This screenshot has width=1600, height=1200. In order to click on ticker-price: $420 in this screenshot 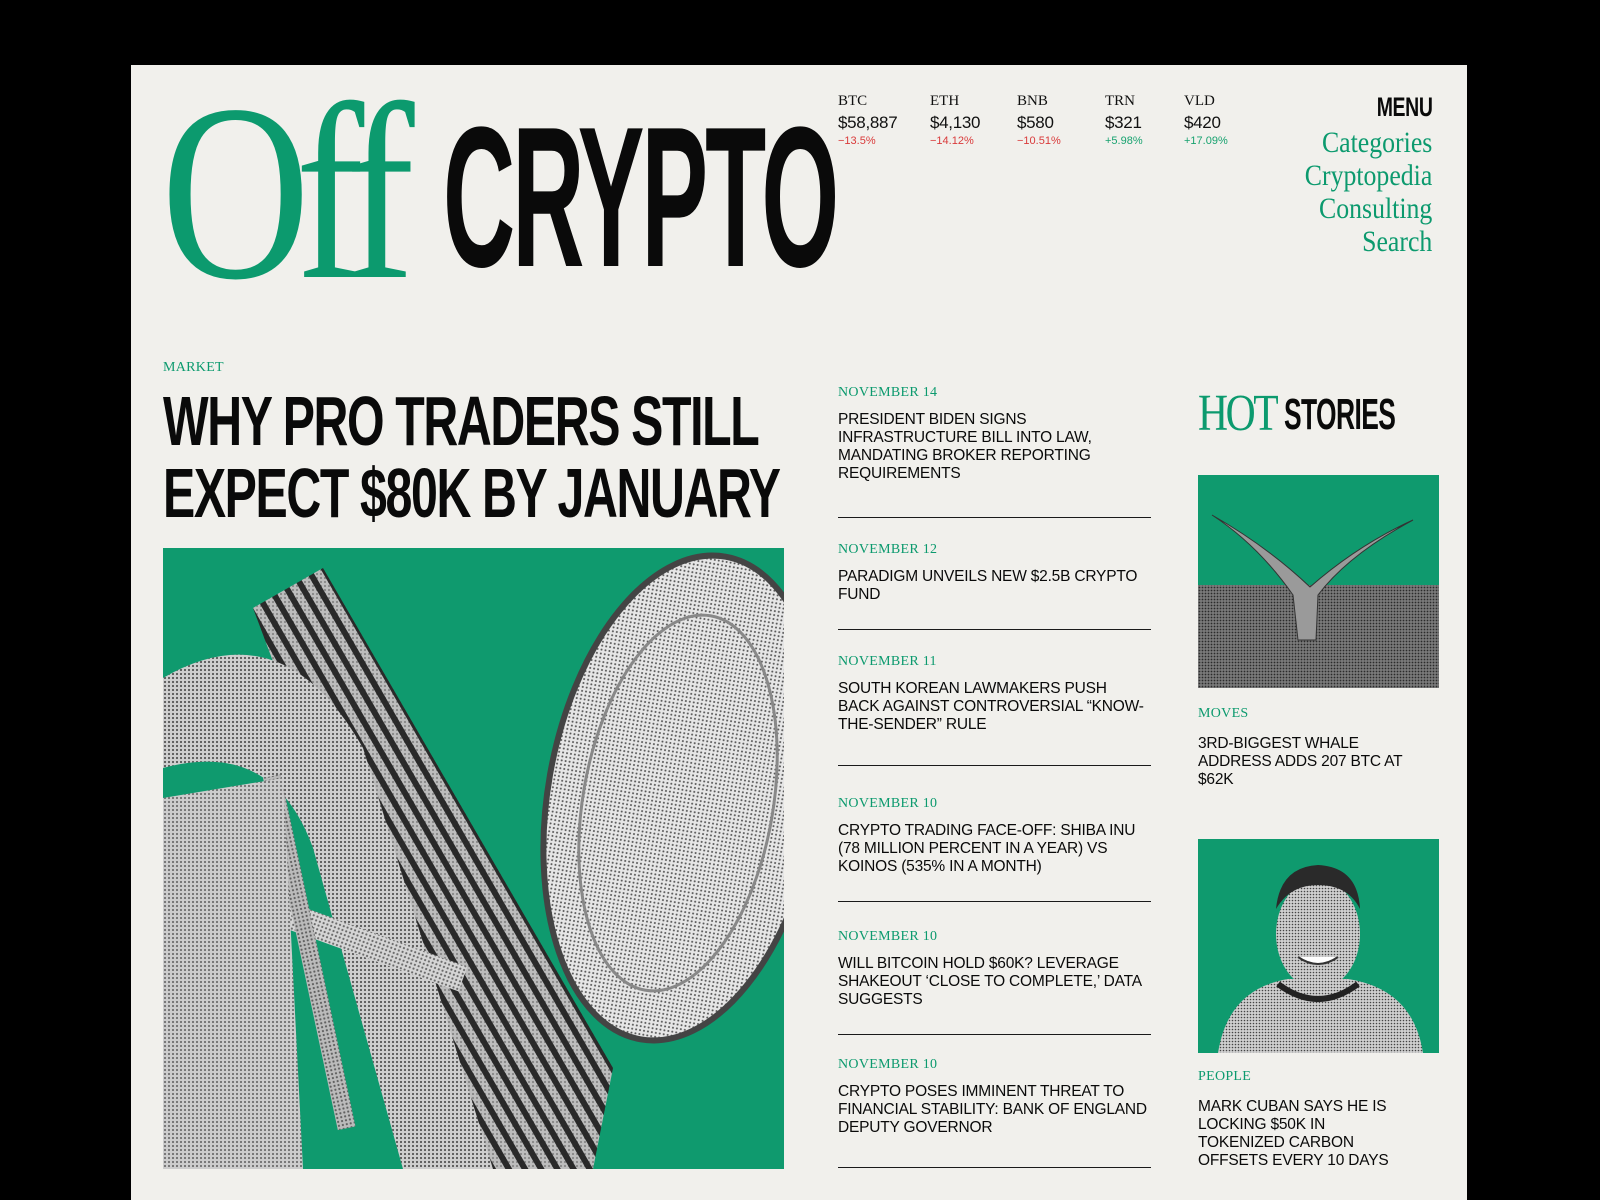, I will do `click(1202, 122)`.